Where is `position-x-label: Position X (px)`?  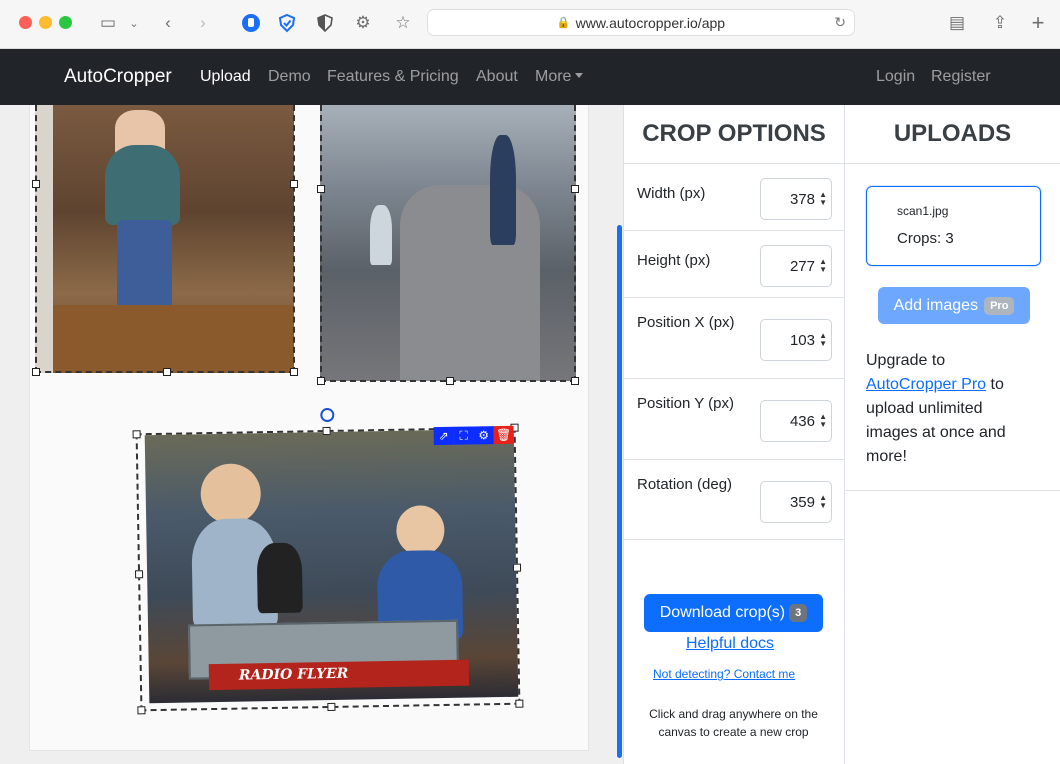
position-x-label: Position X (px) is located at coordinates (686, 322).